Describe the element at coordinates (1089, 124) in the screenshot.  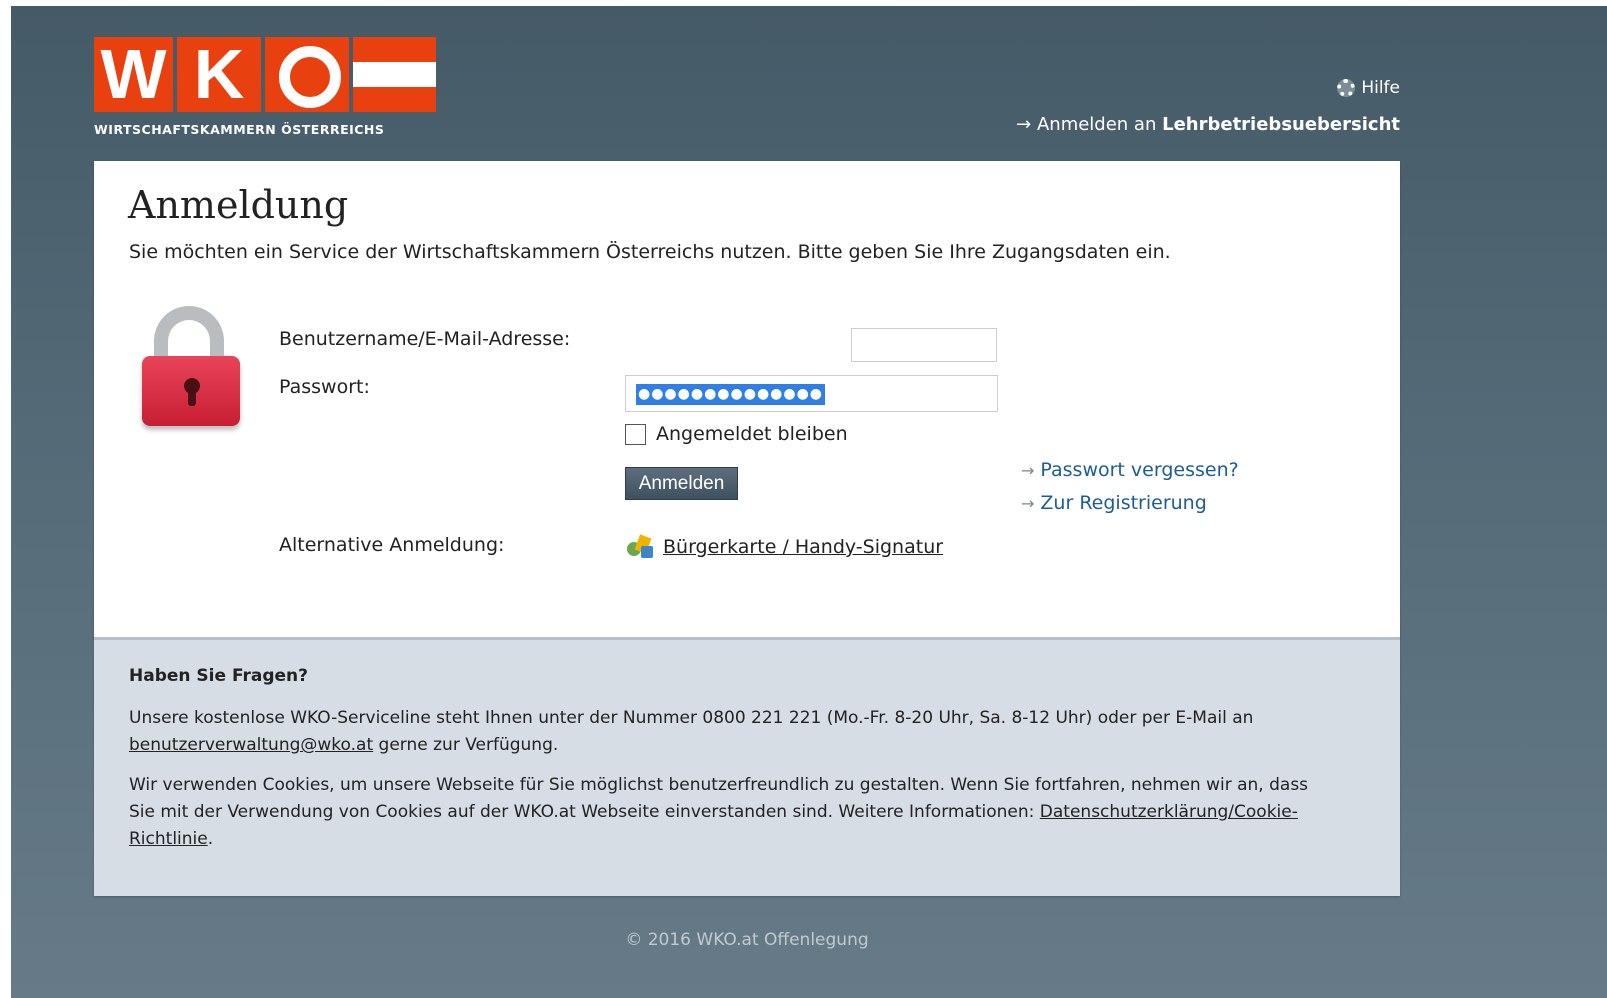
I see `signin-prefix: → Anmelden an` at that location.